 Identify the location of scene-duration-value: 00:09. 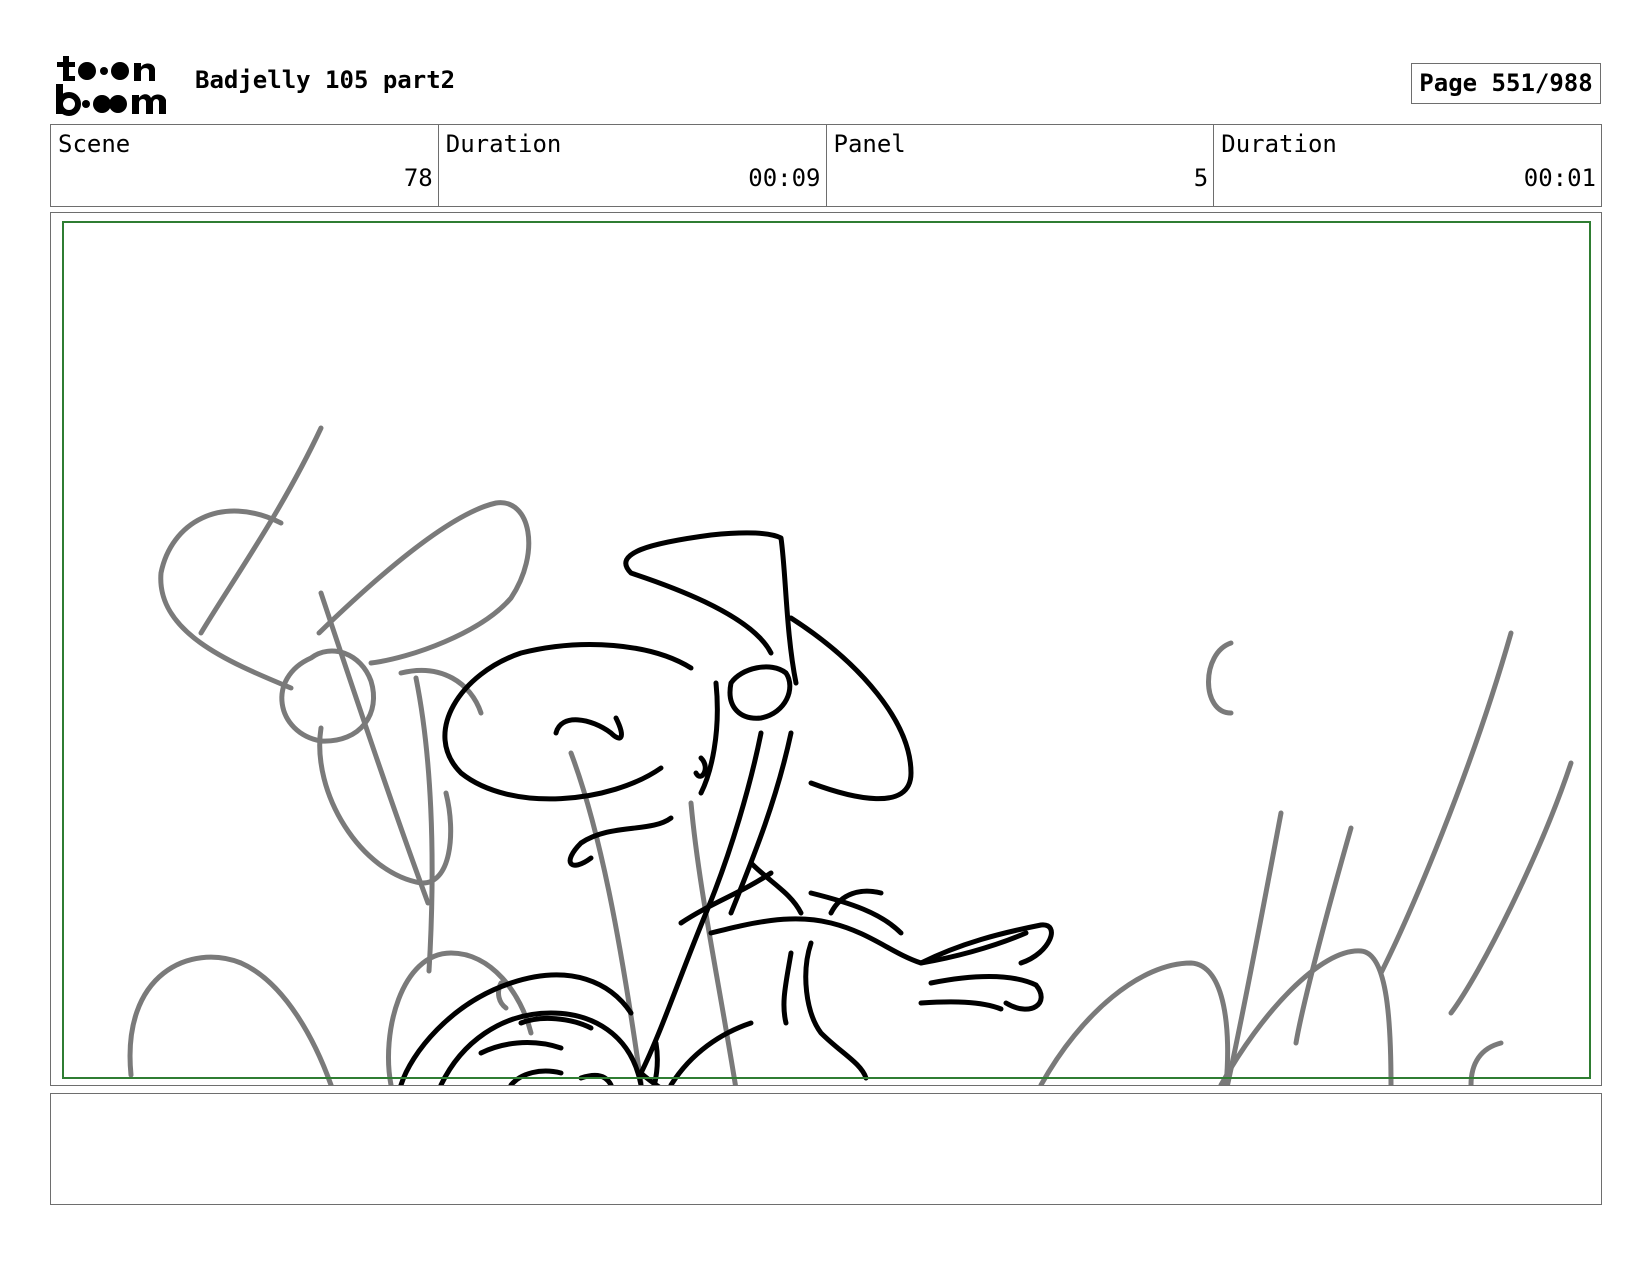
(784, 178).